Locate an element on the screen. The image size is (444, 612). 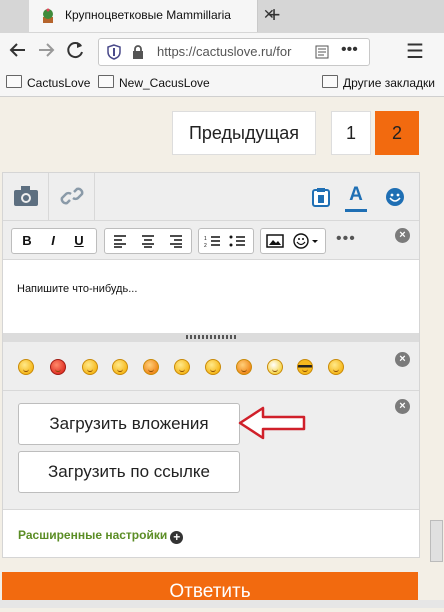
emoji-icon is located at coordinates (395, 197).